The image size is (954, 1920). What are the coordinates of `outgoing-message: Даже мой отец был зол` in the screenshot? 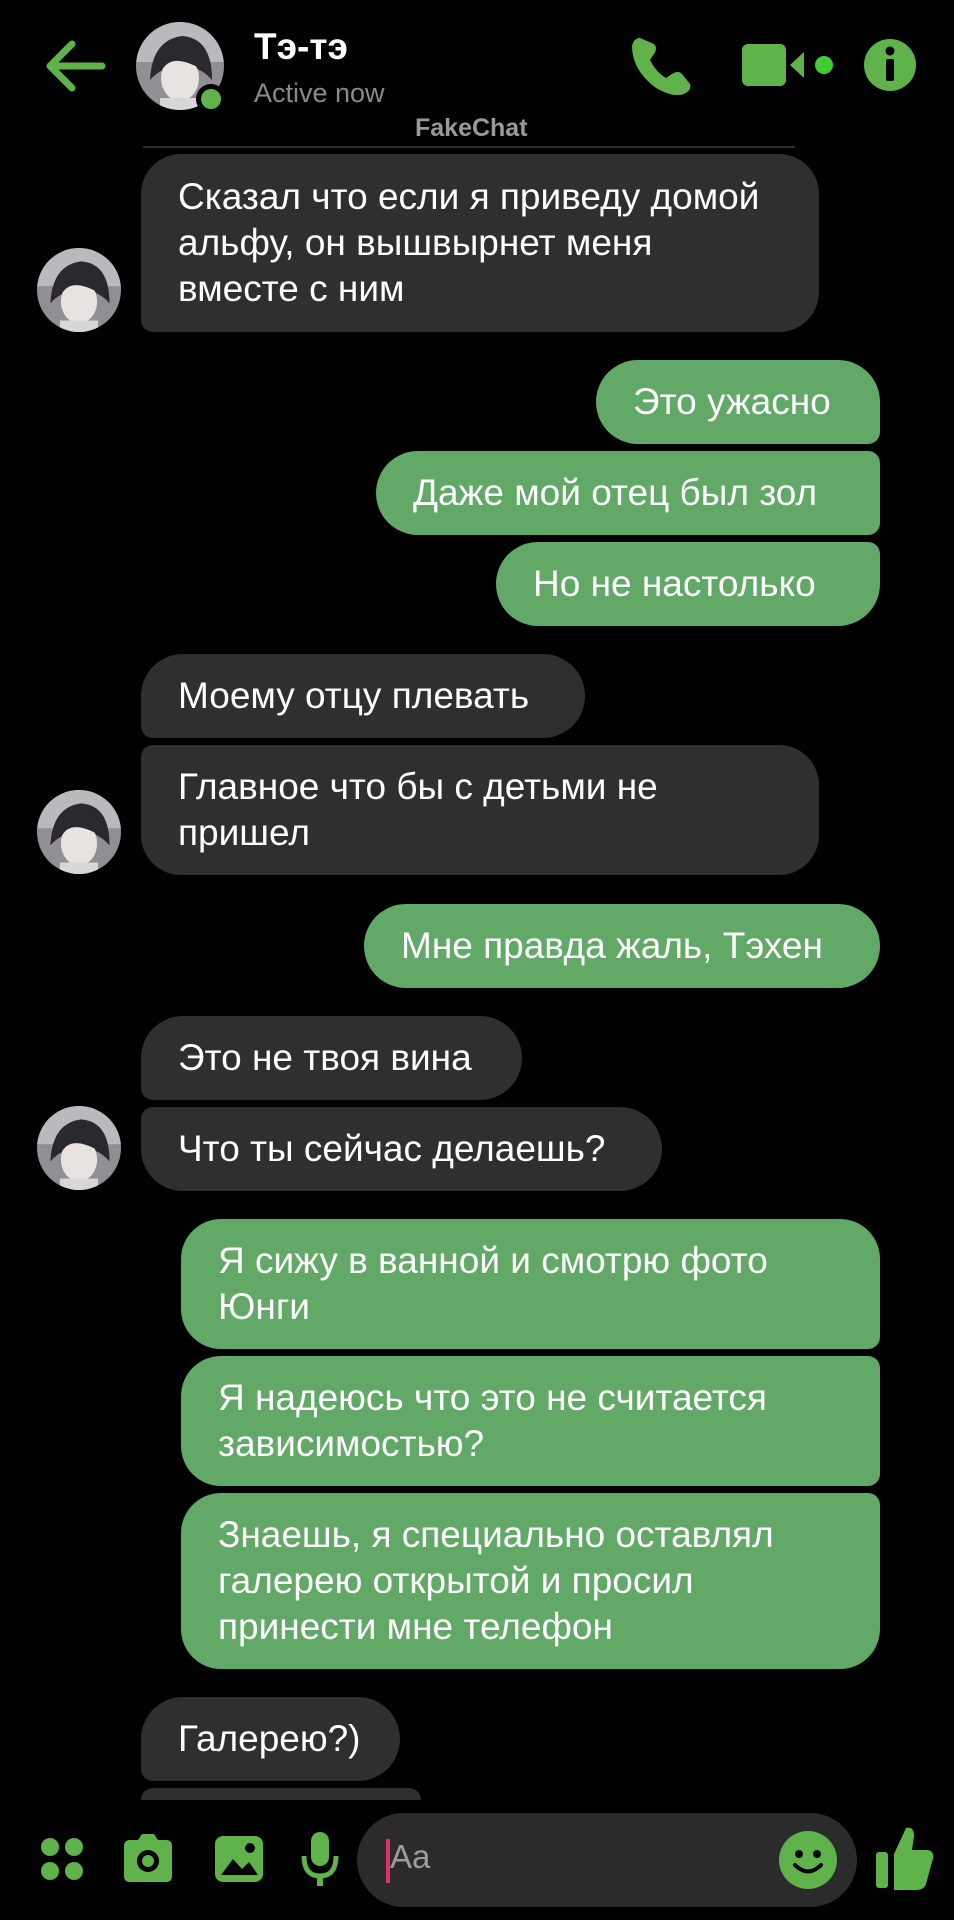 It's located at (628, 493).